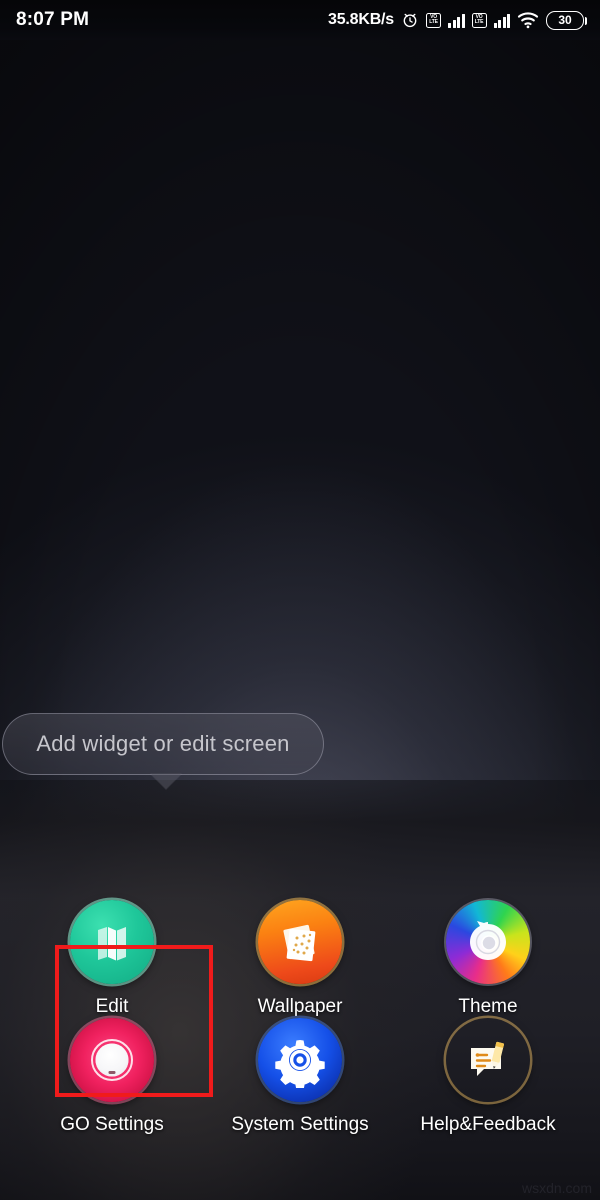 The width and height of the screenshot is (600, 1200). I want to click on signal-strength-sim2-icon, so click(501, 20).